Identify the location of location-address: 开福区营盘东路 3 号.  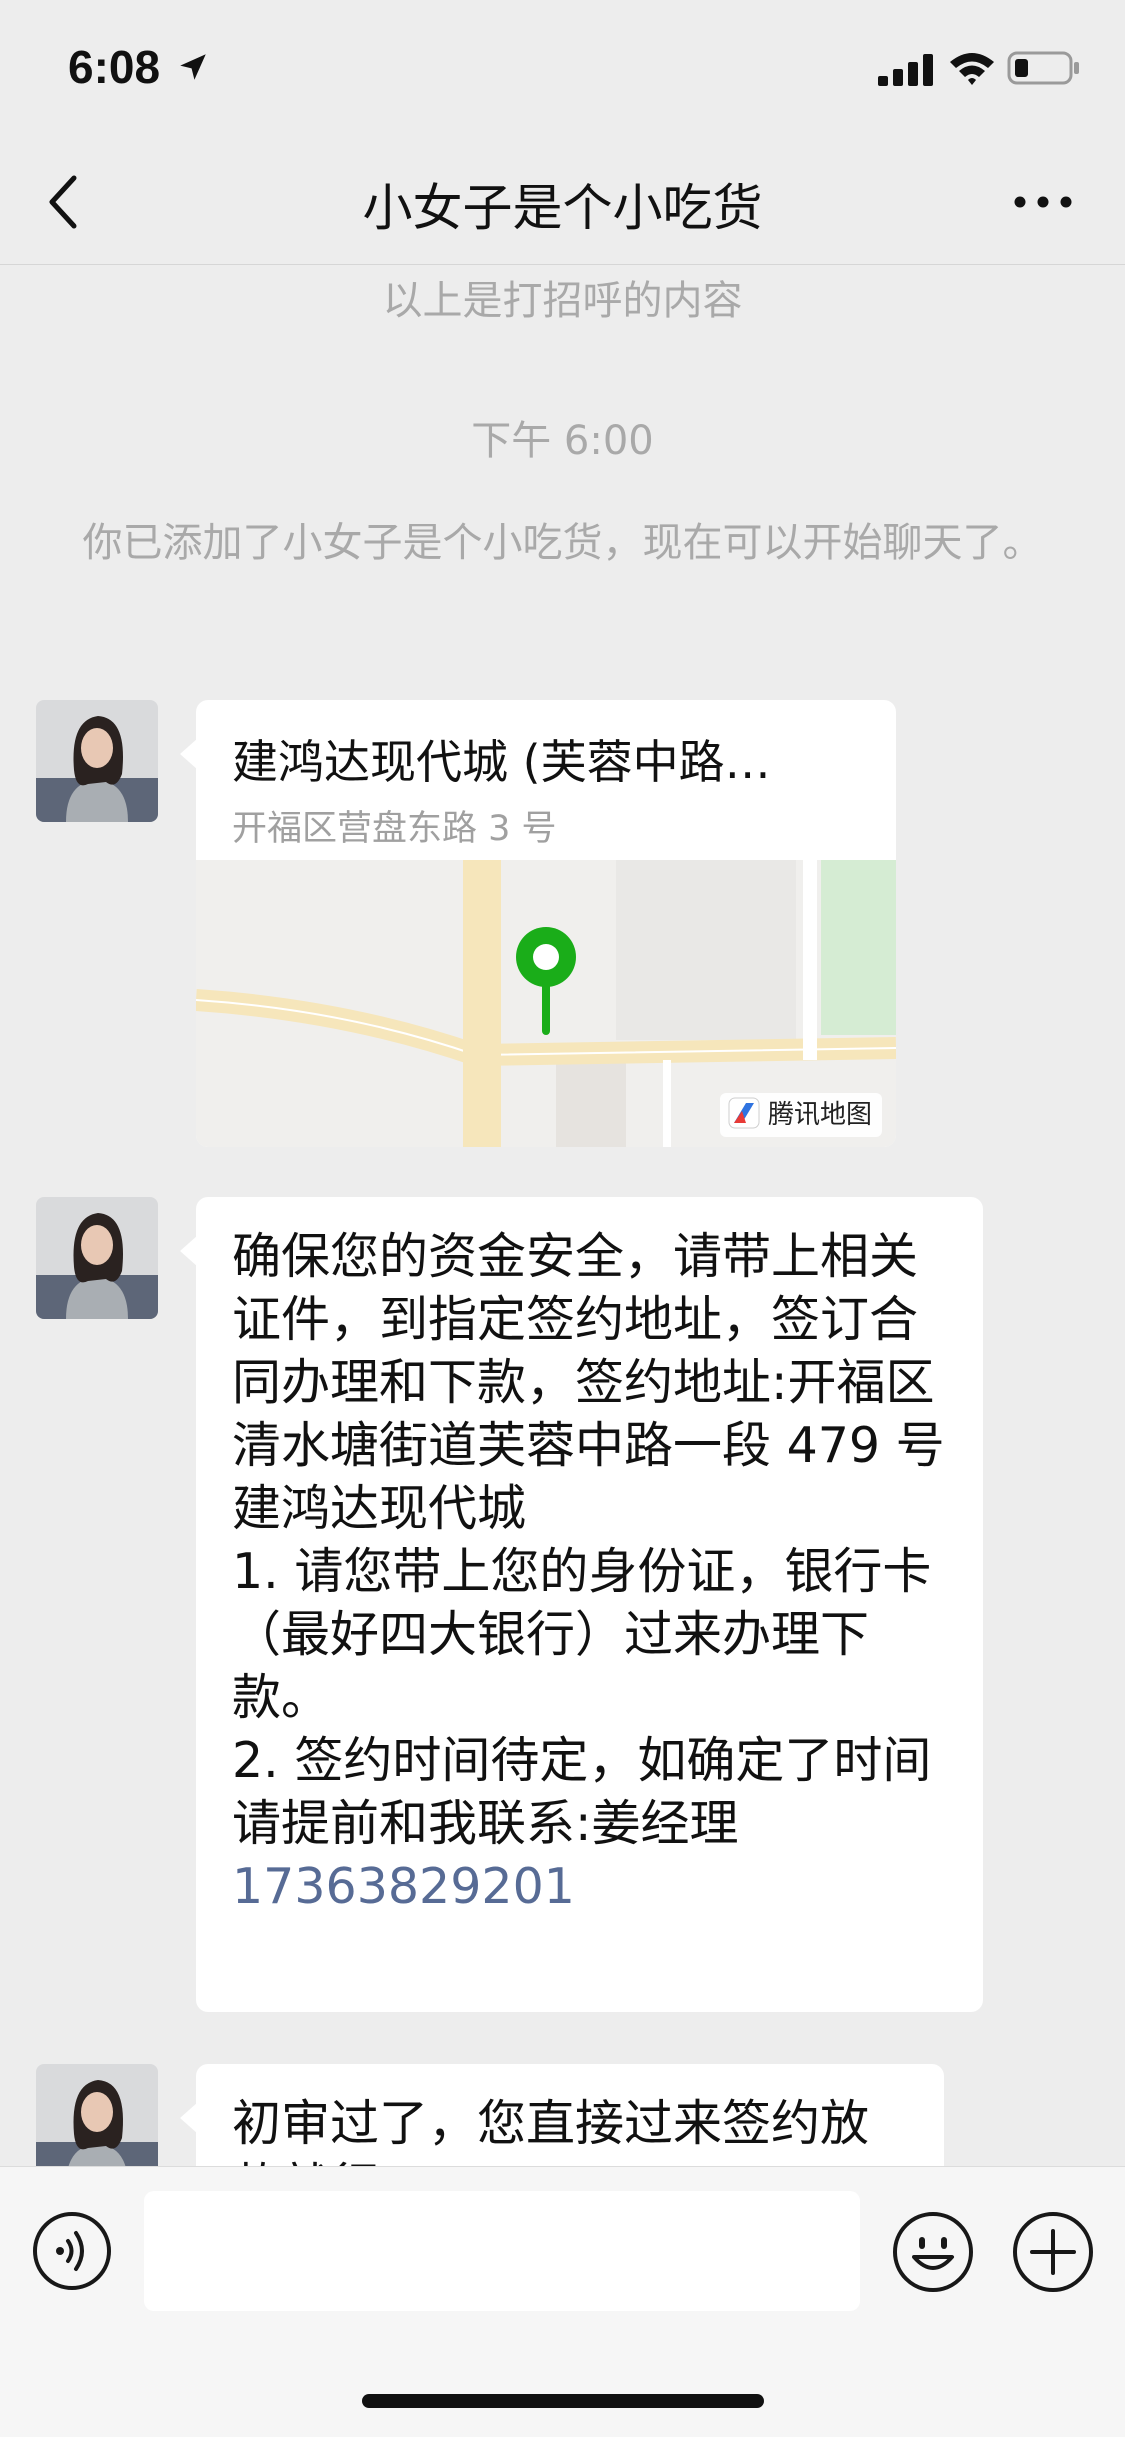
(394, 829).